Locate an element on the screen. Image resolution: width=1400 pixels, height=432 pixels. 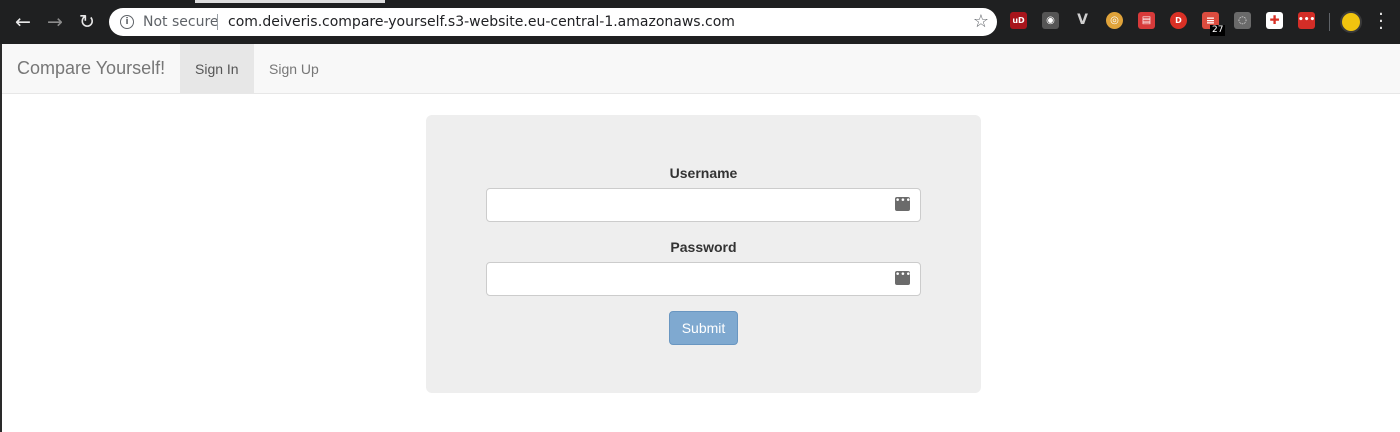
security-label: Not secure is located at coordinates (181, 22).